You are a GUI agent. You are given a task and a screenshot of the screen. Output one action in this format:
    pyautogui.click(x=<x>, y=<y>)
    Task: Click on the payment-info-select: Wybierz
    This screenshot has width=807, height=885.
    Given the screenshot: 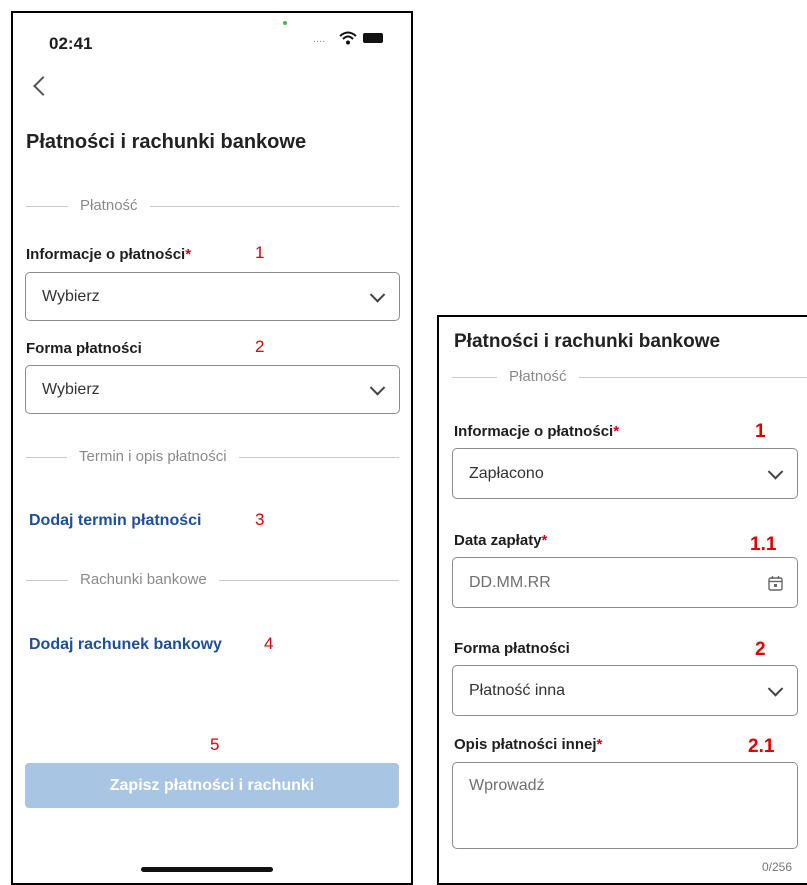 What is the action you would take?
    pyautogui.click(x=212, y=296)
    